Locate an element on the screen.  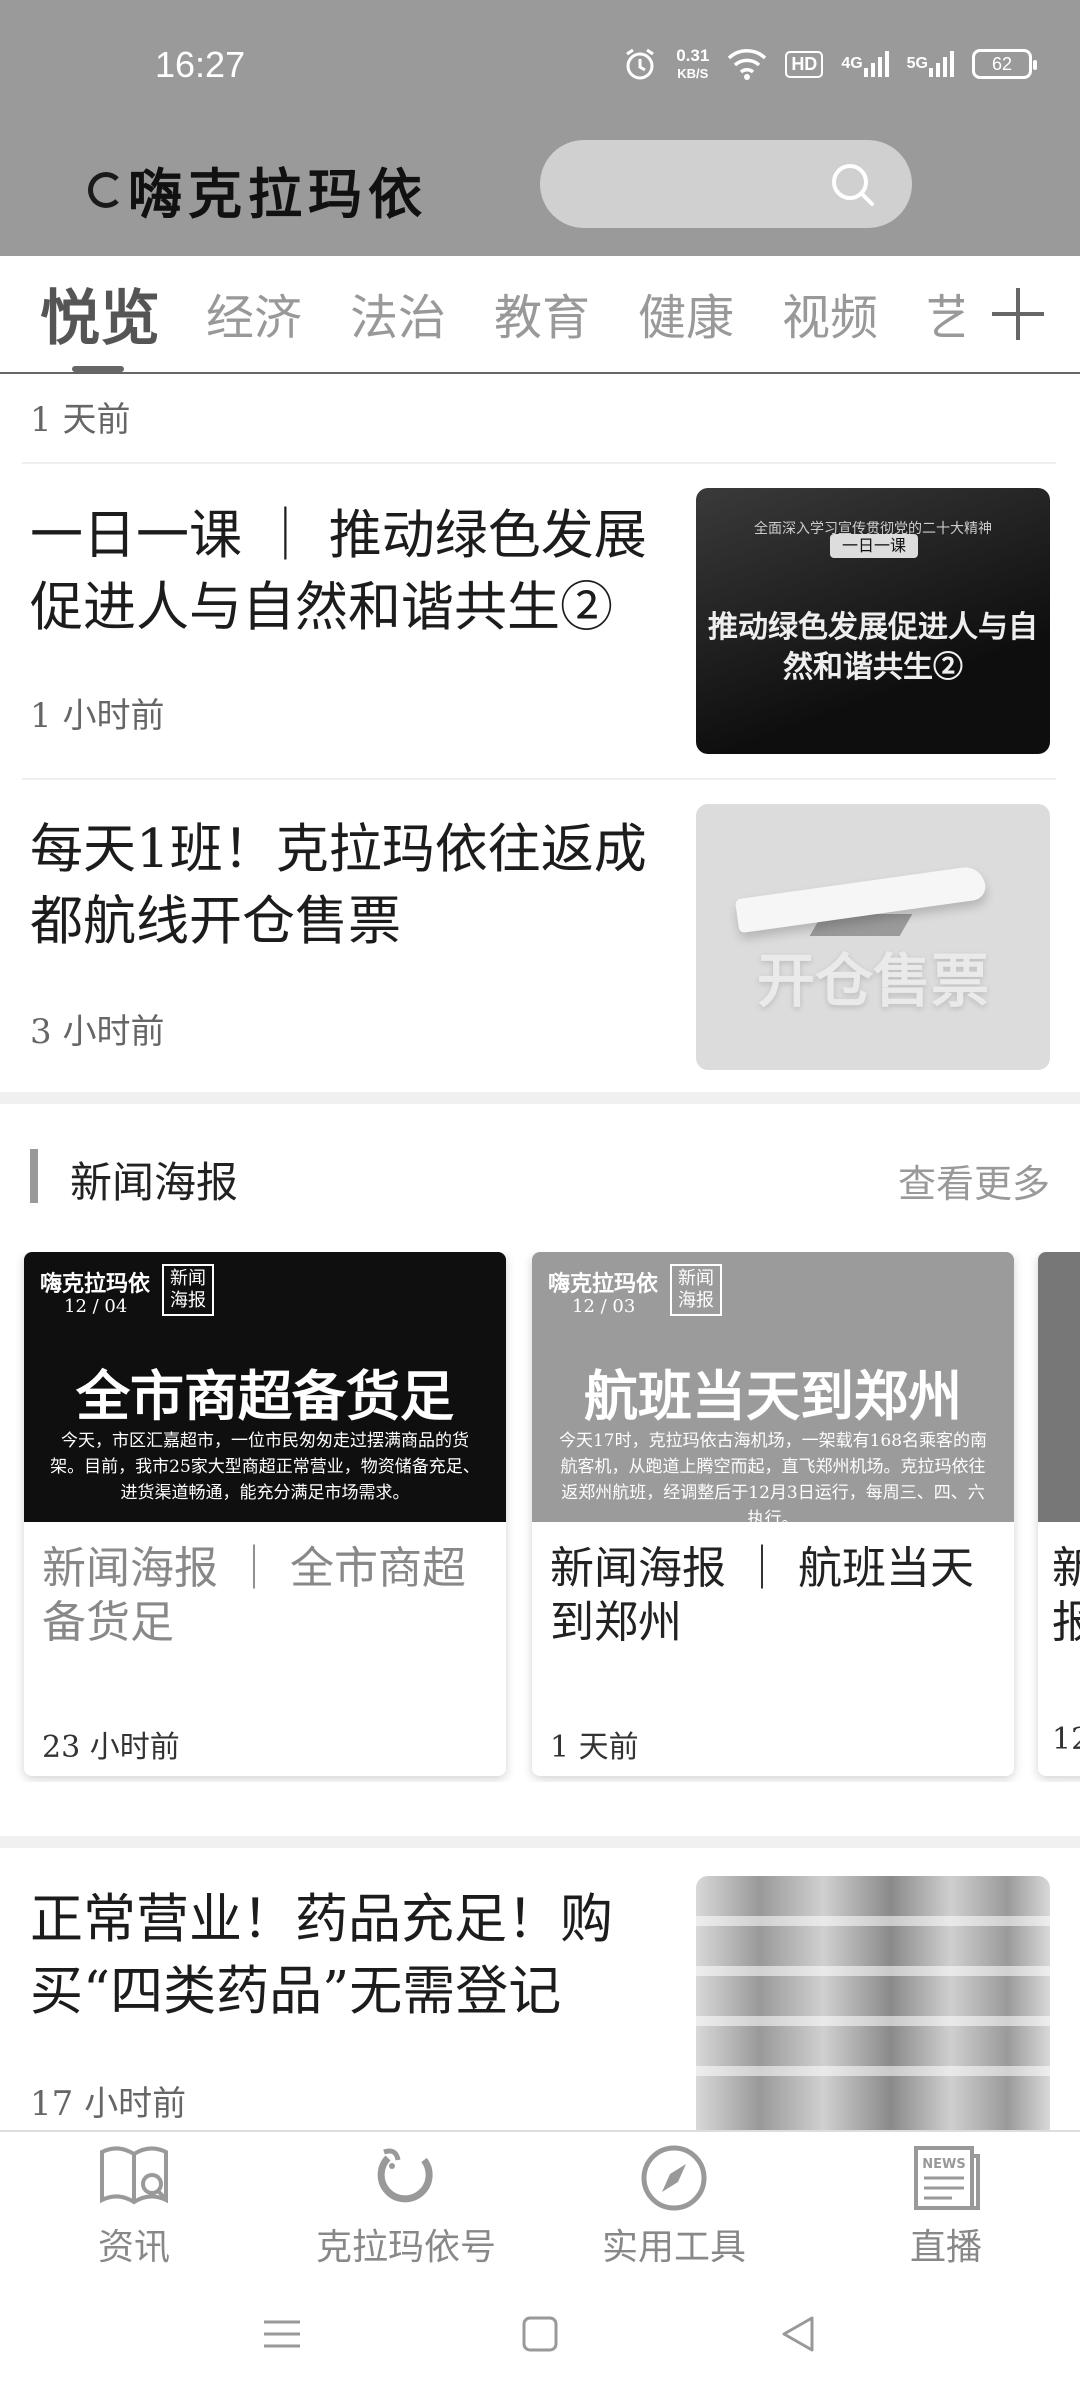
menu-icon is located at coordinates (282, 2334).